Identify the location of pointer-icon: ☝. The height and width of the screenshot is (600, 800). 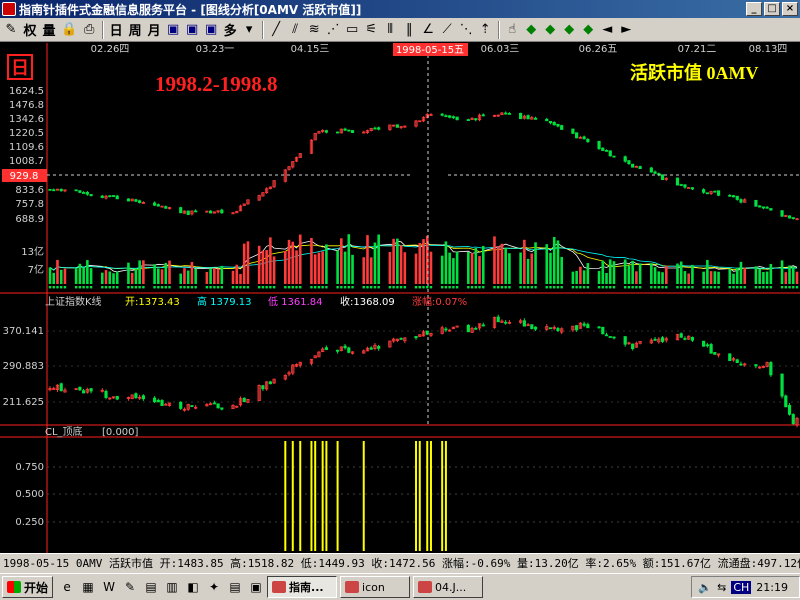
(512, 30).